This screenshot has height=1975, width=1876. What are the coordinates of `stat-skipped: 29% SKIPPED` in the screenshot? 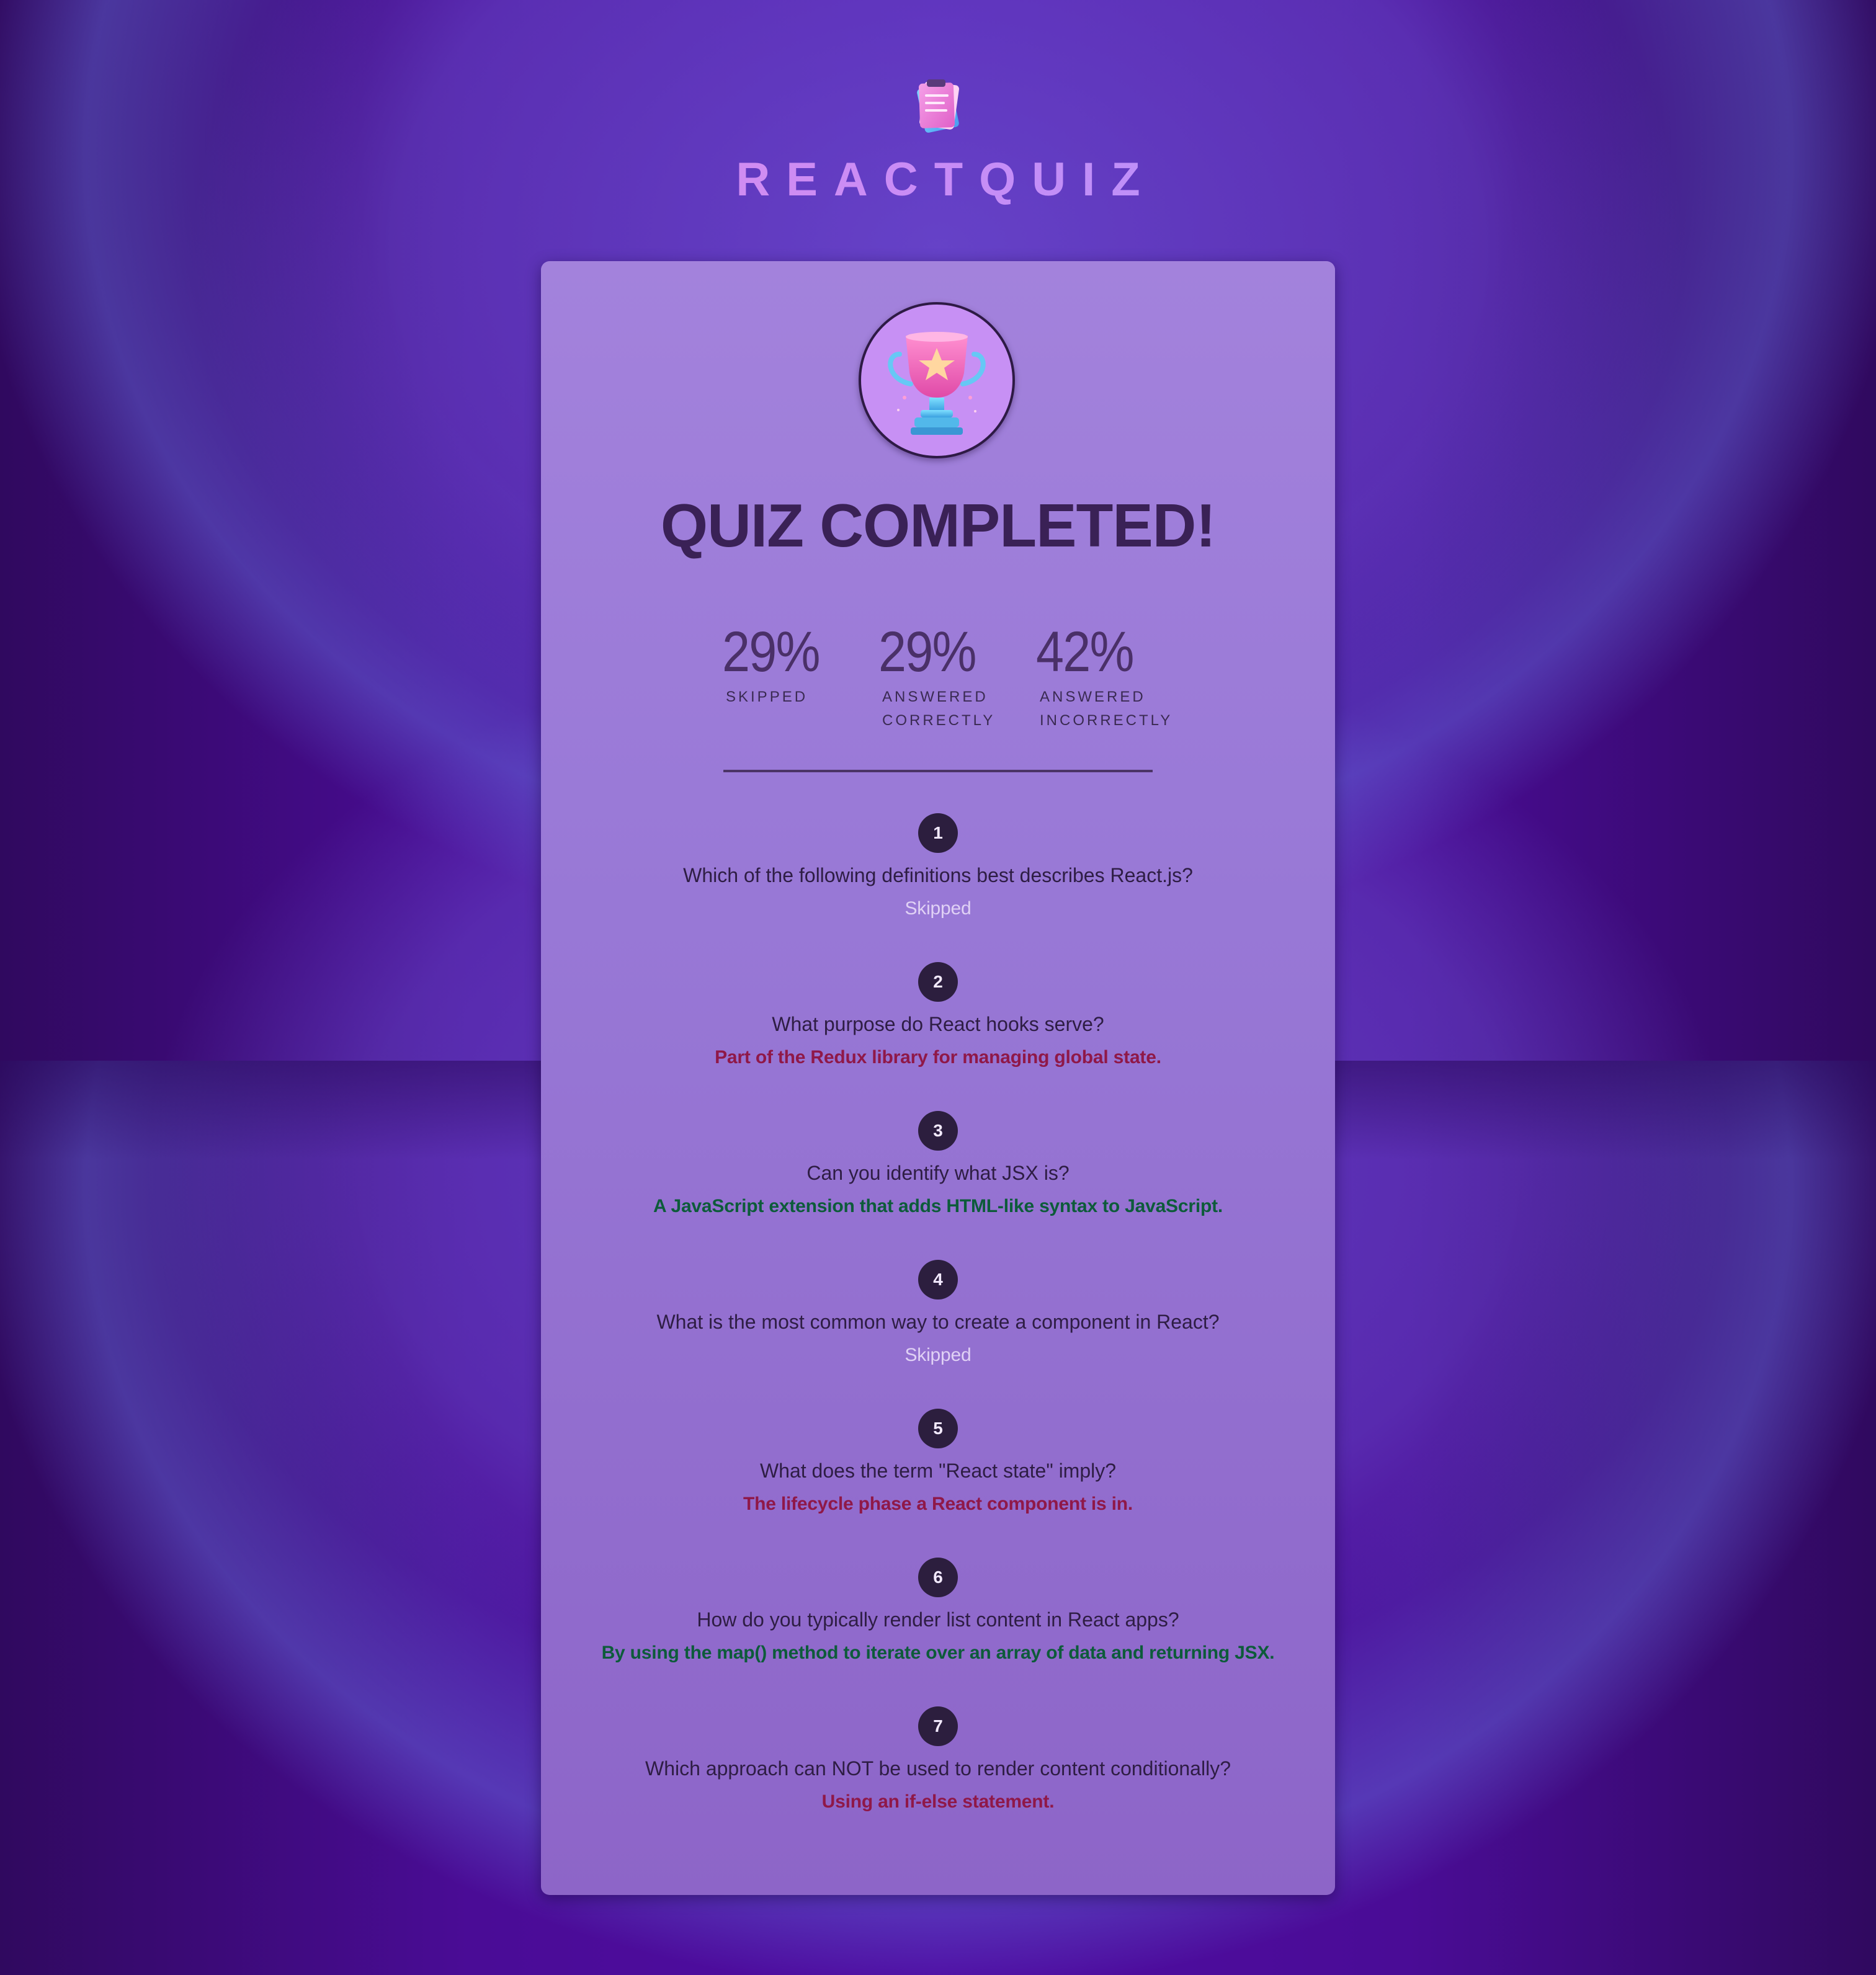 It's located at (777, 665).